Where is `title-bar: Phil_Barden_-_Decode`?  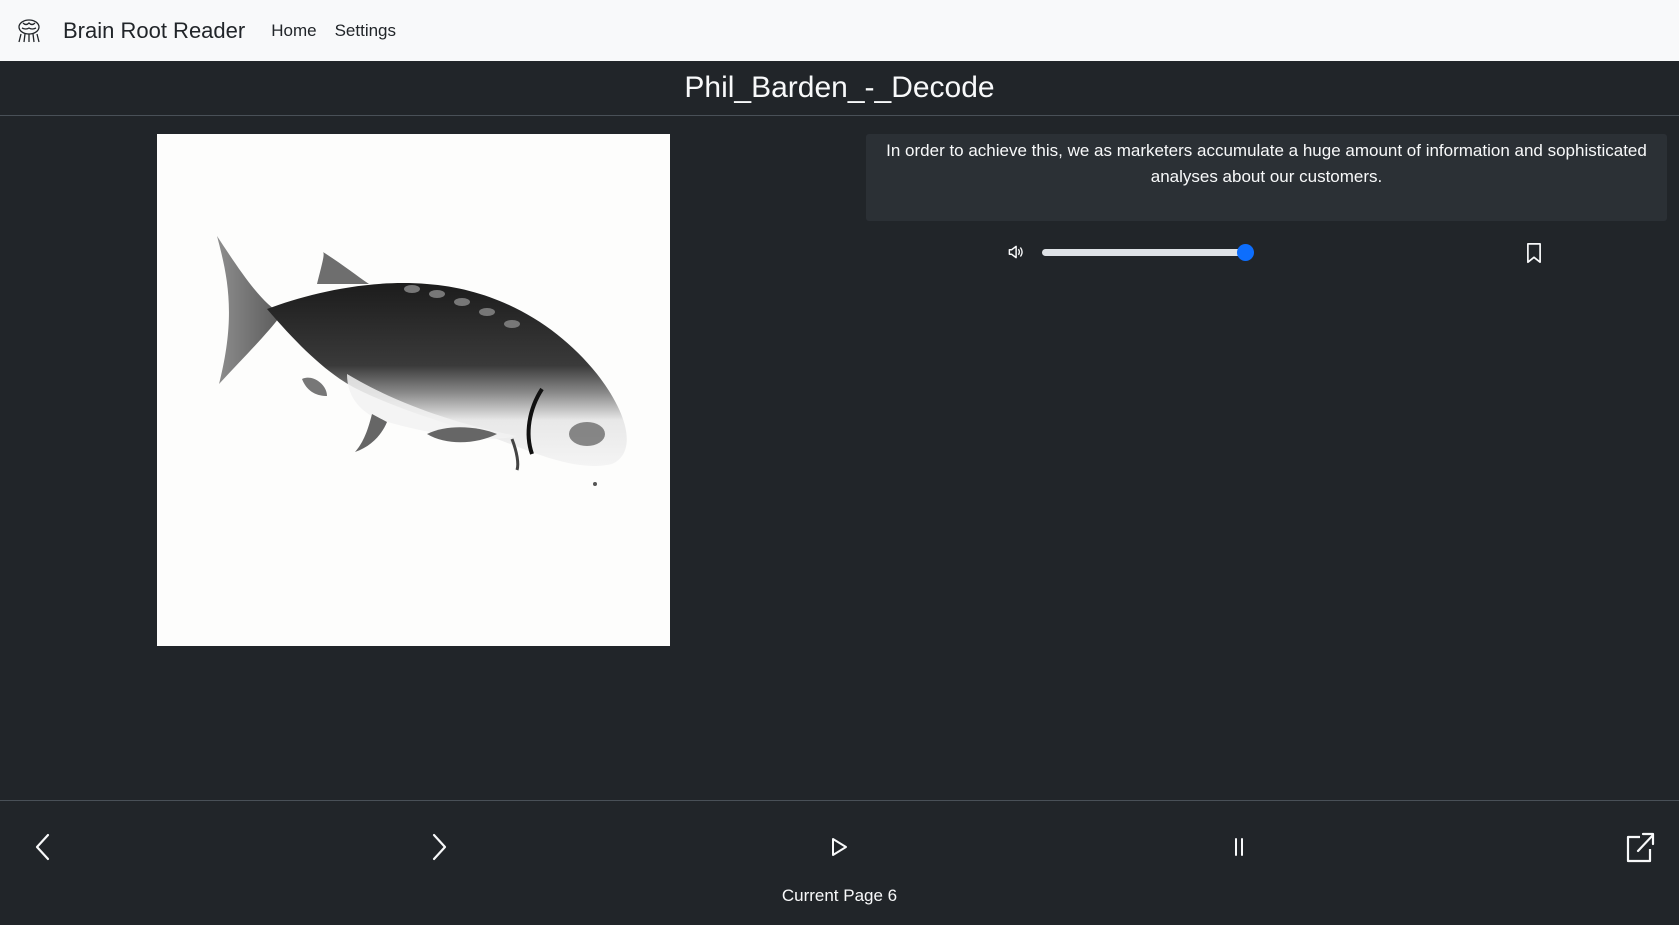 title-bar: Phil_Barden_-_Decode is located at coordinates (839, 88).